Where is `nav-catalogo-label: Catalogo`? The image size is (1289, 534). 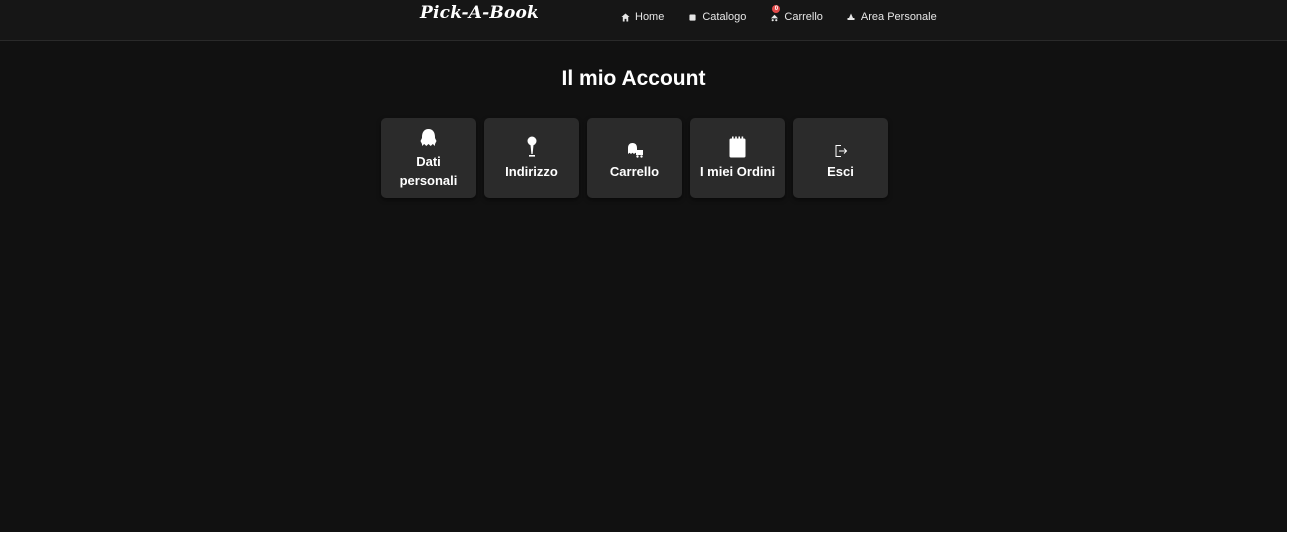 nav-catalogo-label: Catalogo is located at coordinates (724, 17).